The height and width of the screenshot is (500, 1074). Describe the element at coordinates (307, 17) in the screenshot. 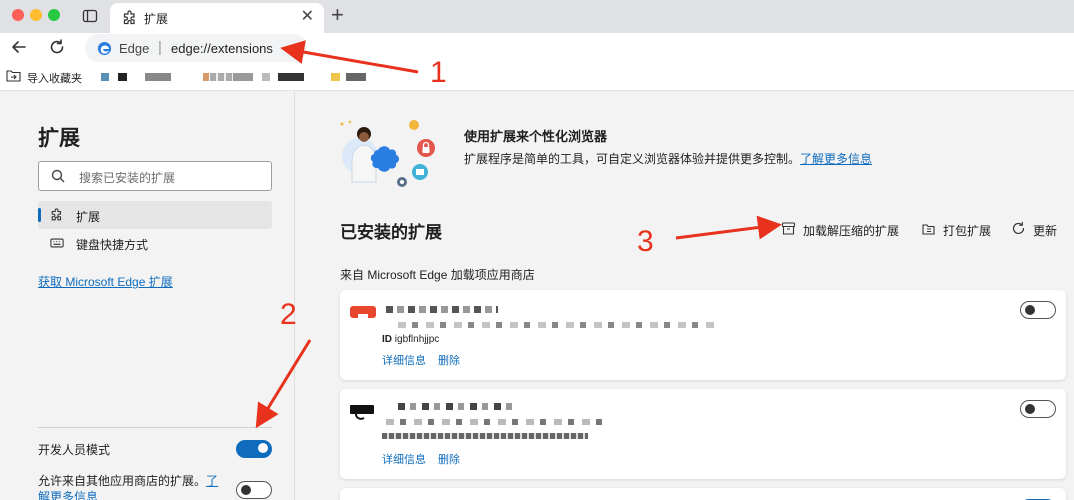

I see `tab-close-icon: ✕` at that location.